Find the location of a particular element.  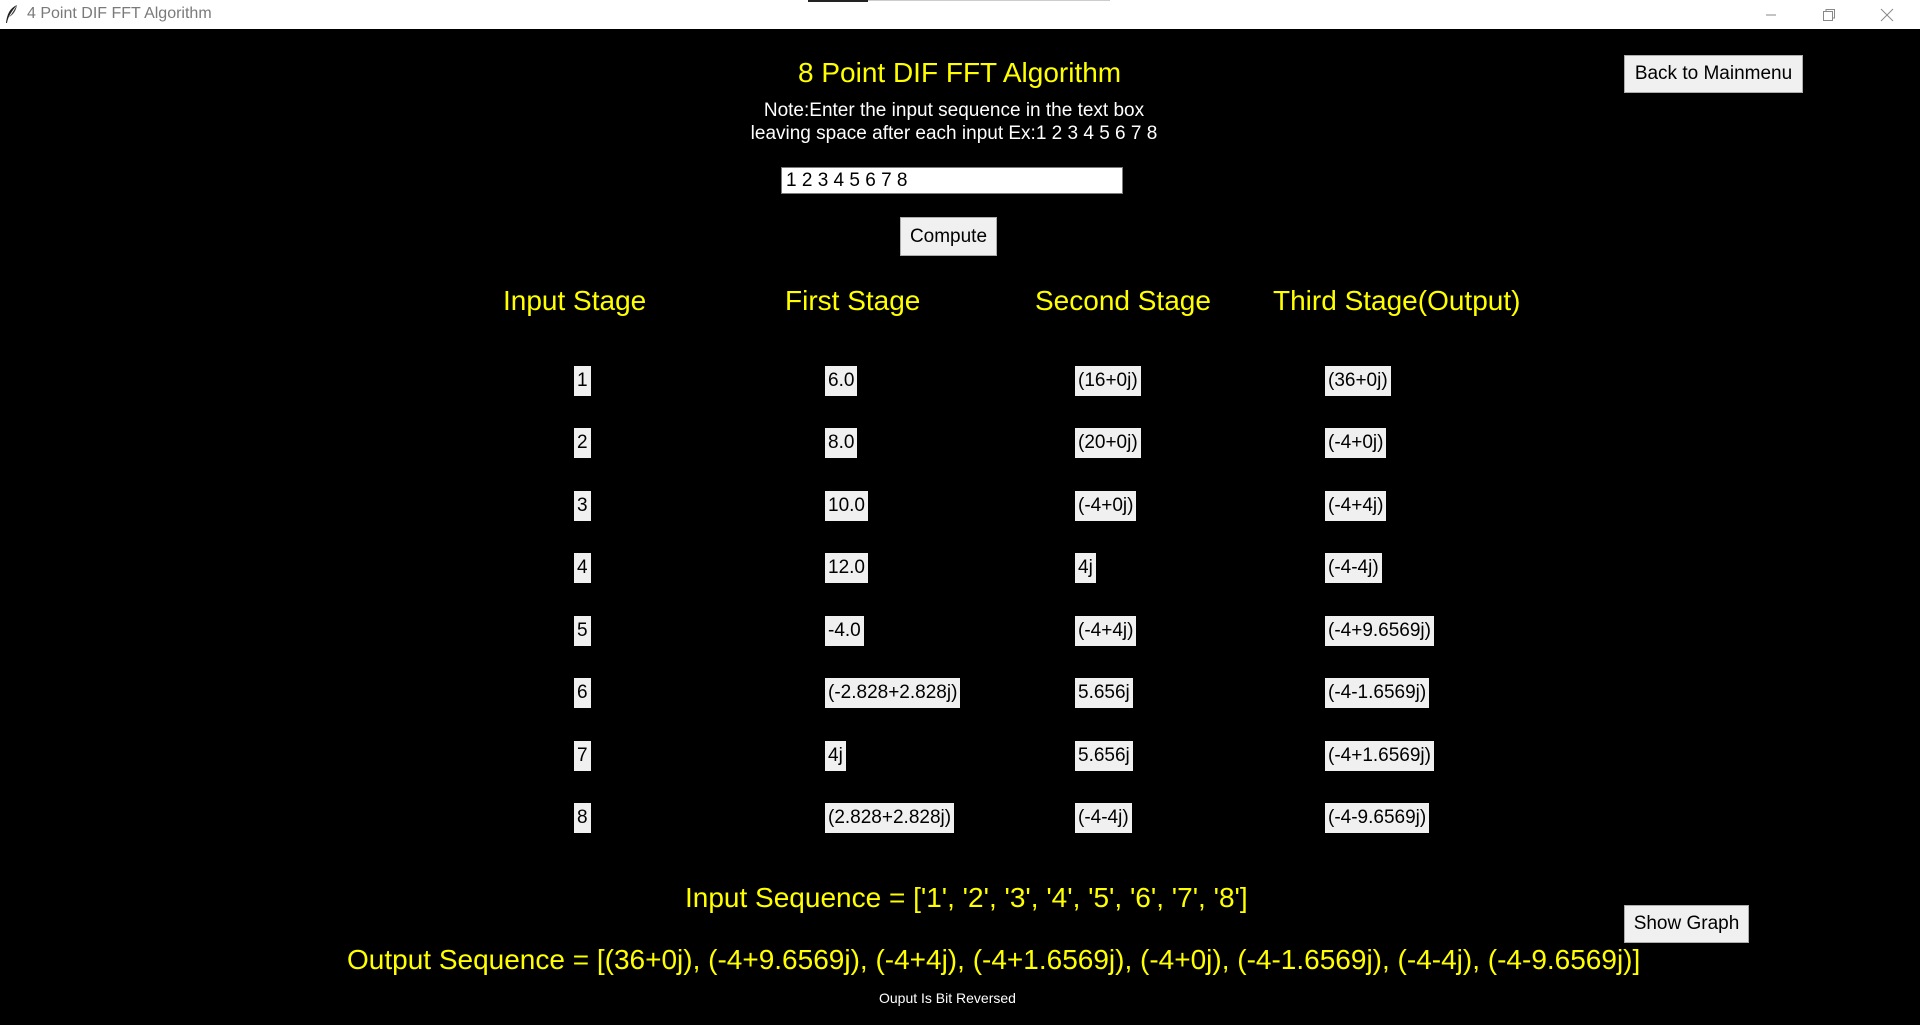

minimize-icon is located at coordinates (1771, 14).